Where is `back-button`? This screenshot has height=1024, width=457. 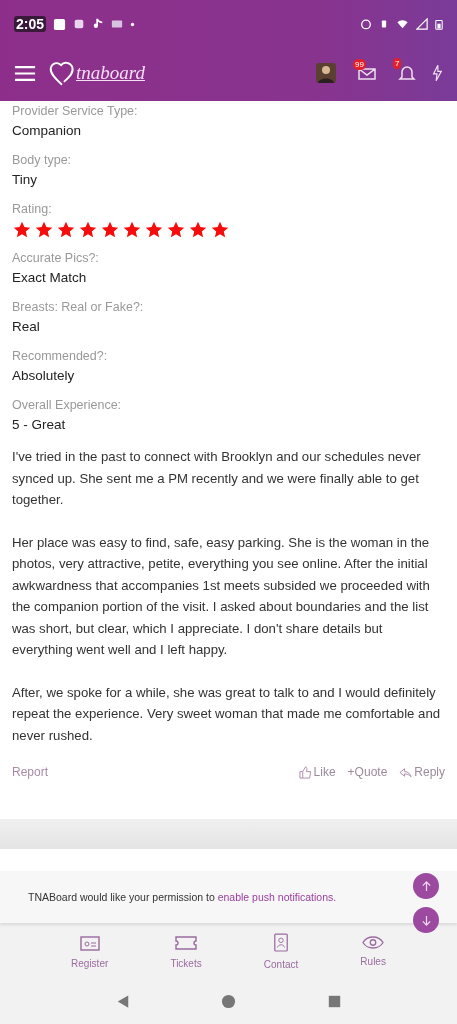
back-button is located at coordinates (122, 1001).